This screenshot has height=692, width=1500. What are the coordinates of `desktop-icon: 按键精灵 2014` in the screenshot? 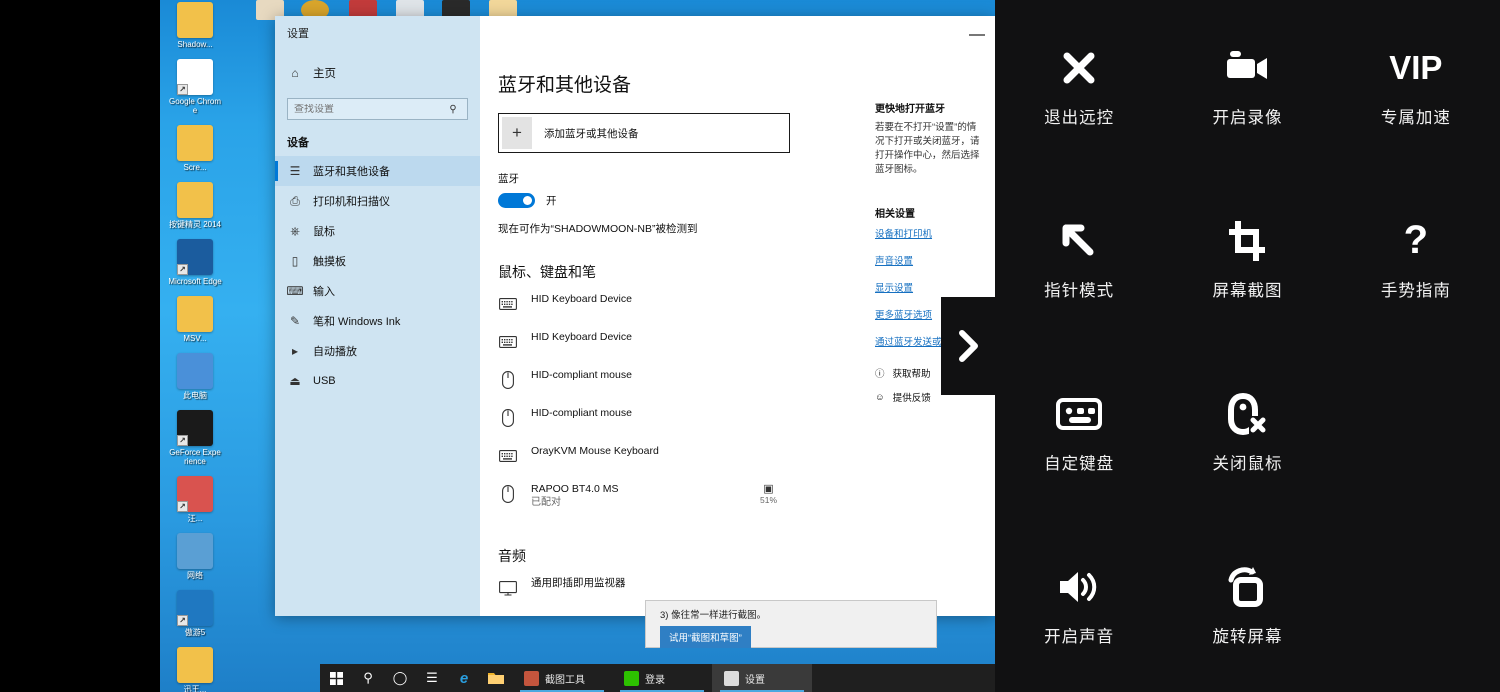 It's located at (195, 205).